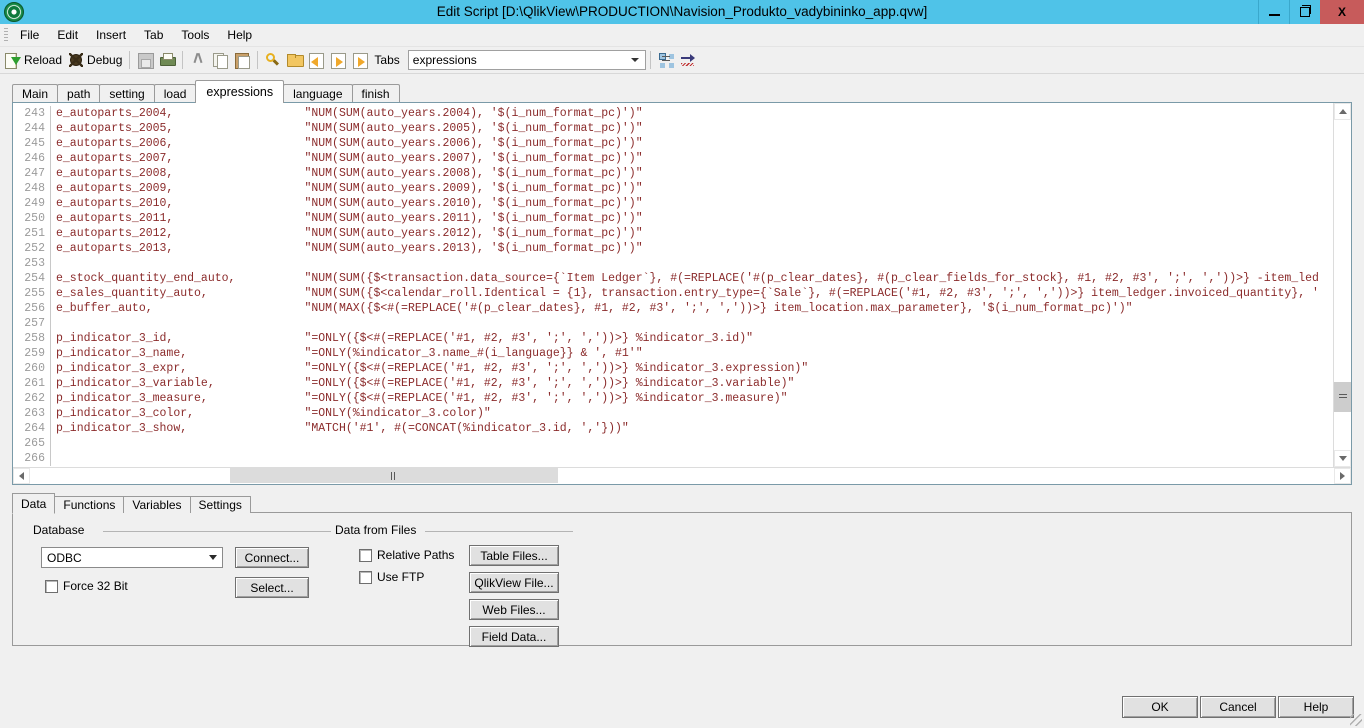 Image resolution: width=1364 pixels, height=728 pixels. I want to click on vertical-scroll-track, so click(1342, 285).